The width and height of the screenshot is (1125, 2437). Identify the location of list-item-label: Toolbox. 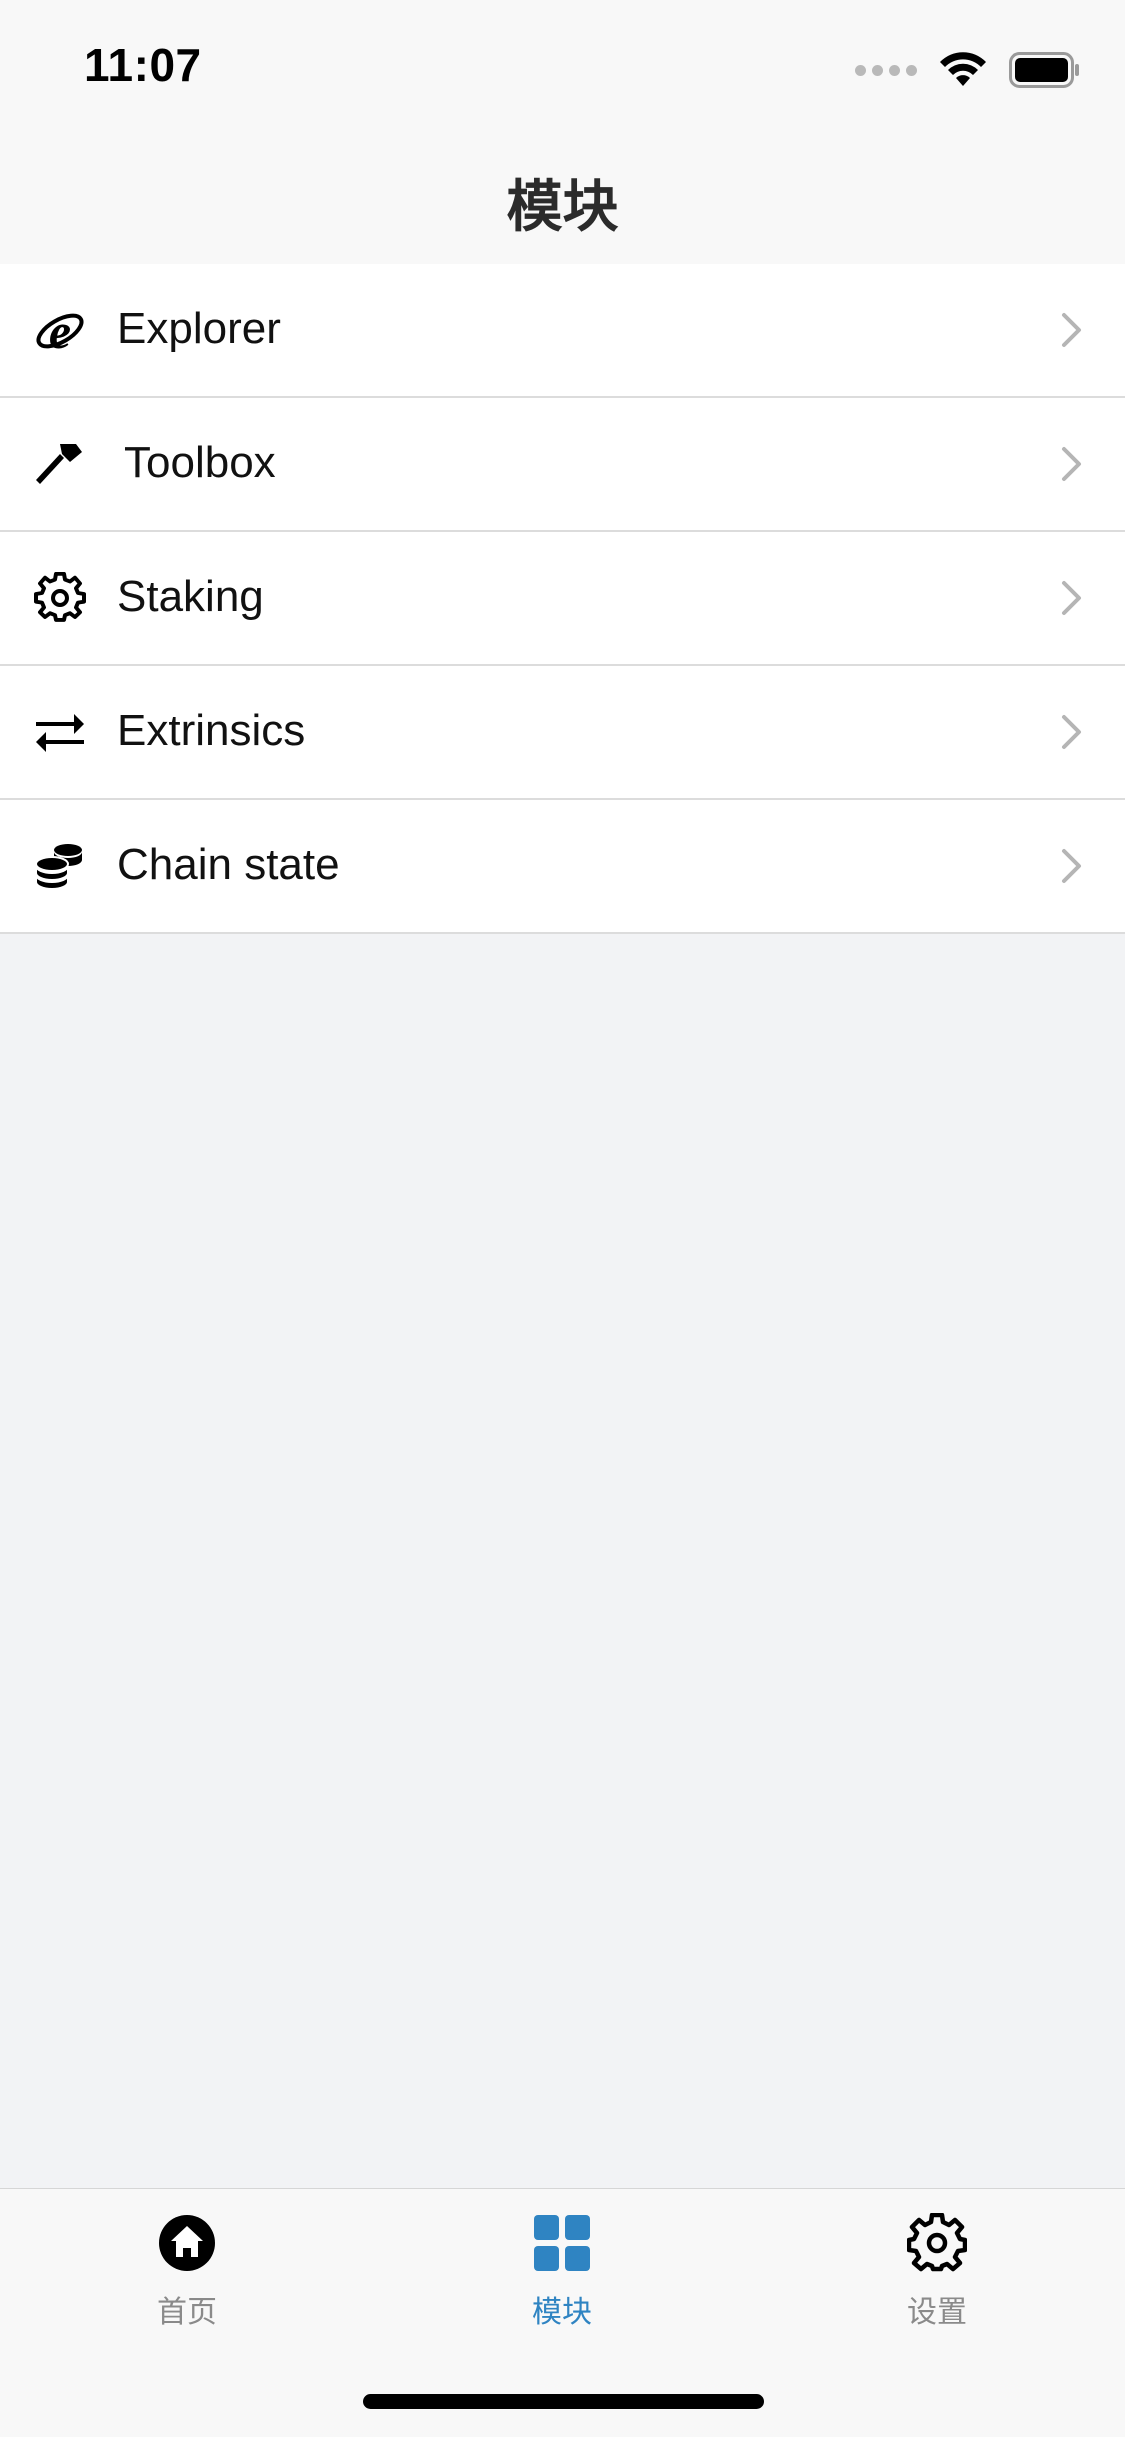
(200, 462).